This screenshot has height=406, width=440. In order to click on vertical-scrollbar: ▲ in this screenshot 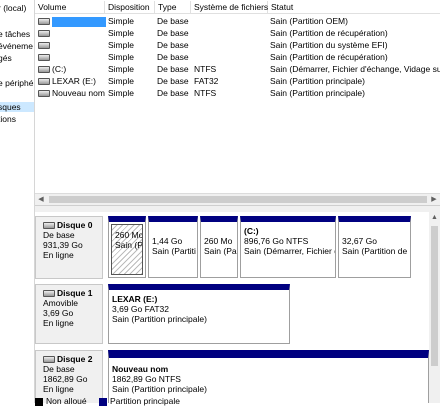, I will do `click(434, 307)`.